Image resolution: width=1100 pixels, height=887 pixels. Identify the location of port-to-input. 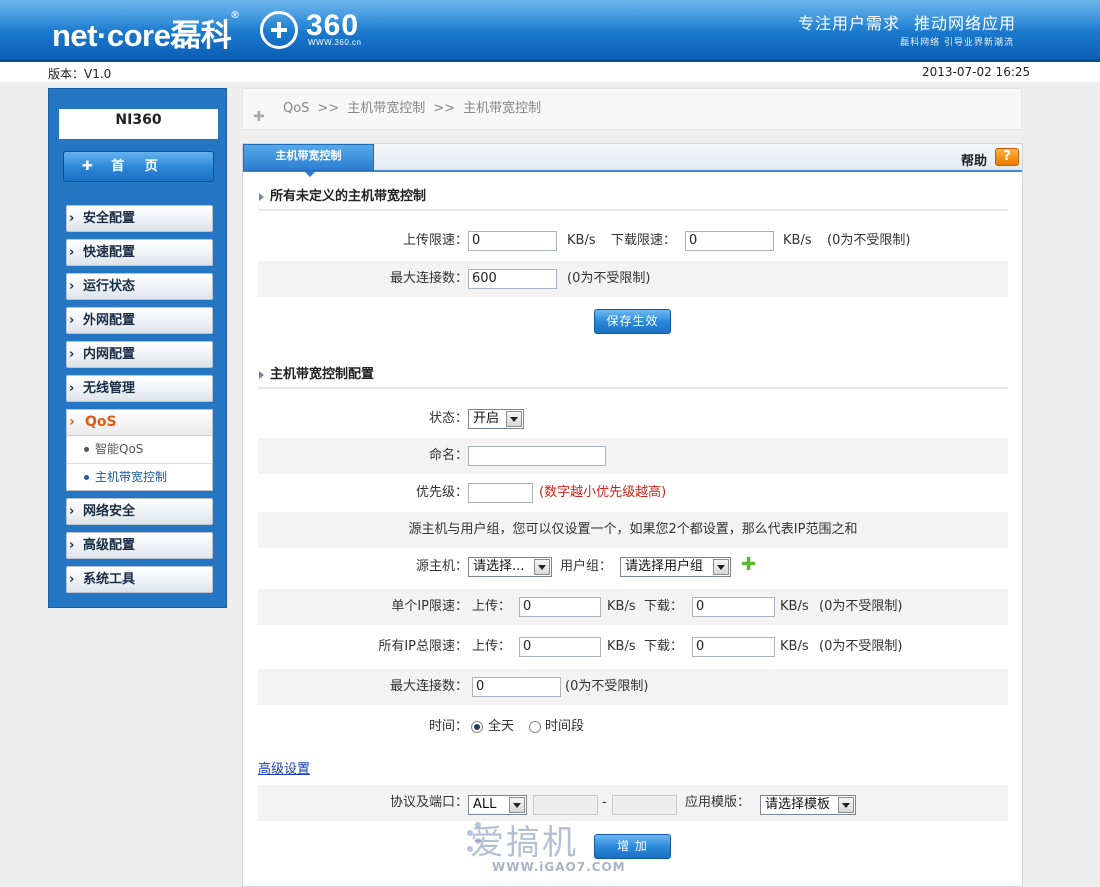
(644, 805).